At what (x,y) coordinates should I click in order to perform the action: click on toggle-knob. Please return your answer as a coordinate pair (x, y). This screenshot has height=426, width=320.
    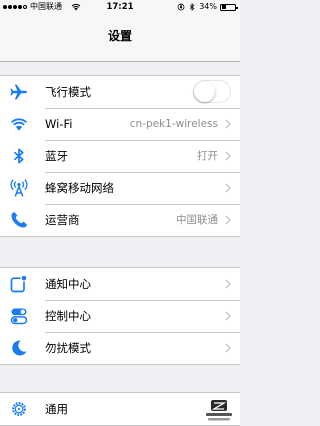
    Looking at the image, I should click on (204, 91).